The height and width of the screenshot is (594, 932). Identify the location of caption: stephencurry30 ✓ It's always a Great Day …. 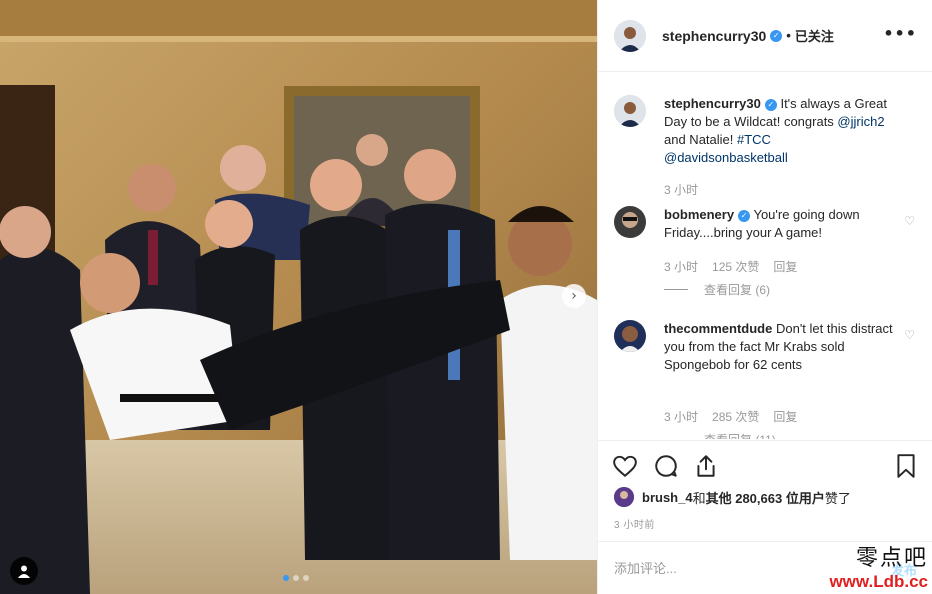
(766, 150).